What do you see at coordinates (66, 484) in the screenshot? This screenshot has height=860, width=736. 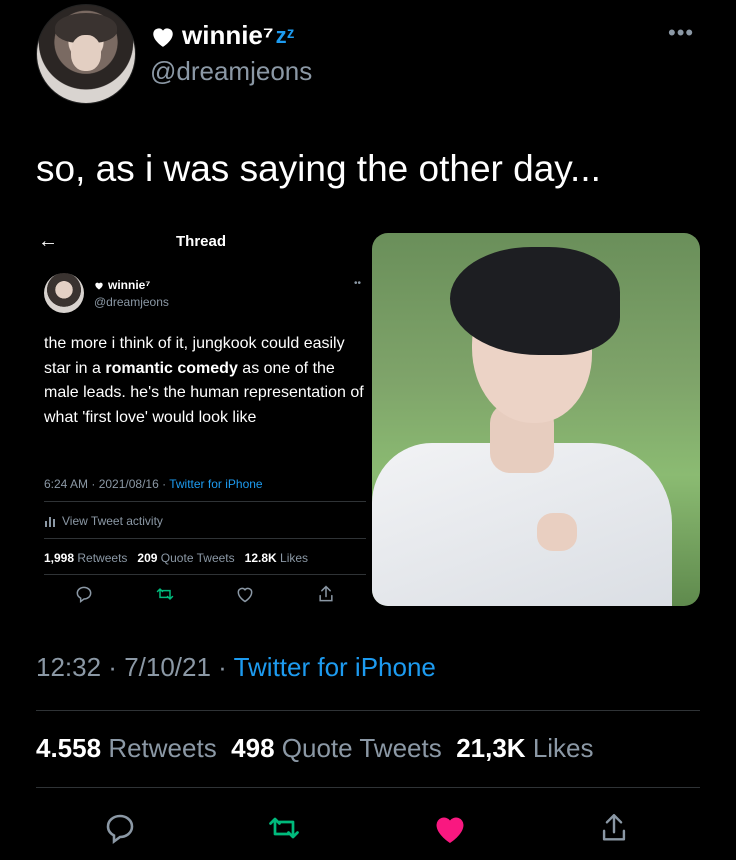 I see `embedded-time: 6:24 AM` at bounding box center [66, 484].